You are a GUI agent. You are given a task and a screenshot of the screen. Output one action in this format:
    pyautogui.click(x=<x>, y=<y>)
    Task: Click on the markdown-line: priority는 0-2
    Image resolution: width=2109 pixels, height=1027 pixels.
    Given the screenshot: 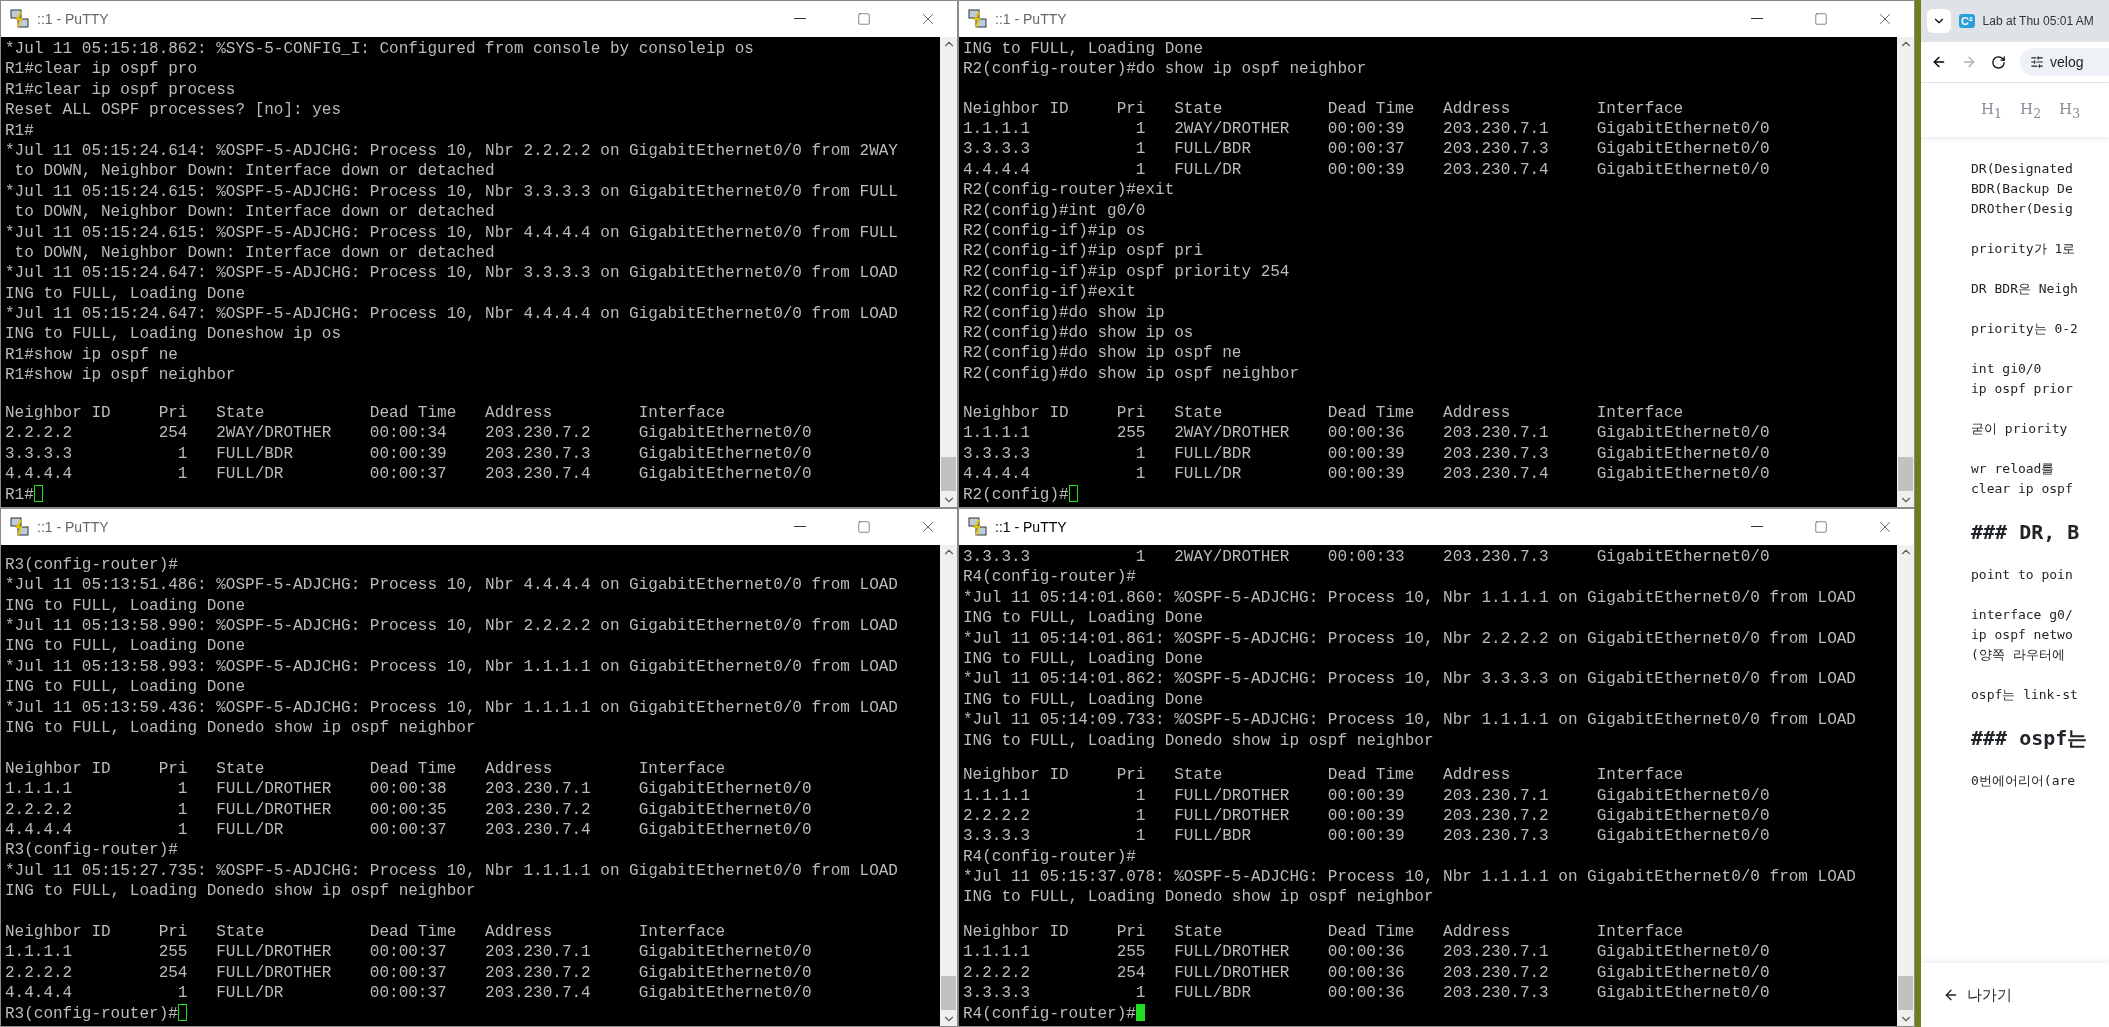 What is the action you would take?
    pyautogui.click(x=2025, y=329)
    